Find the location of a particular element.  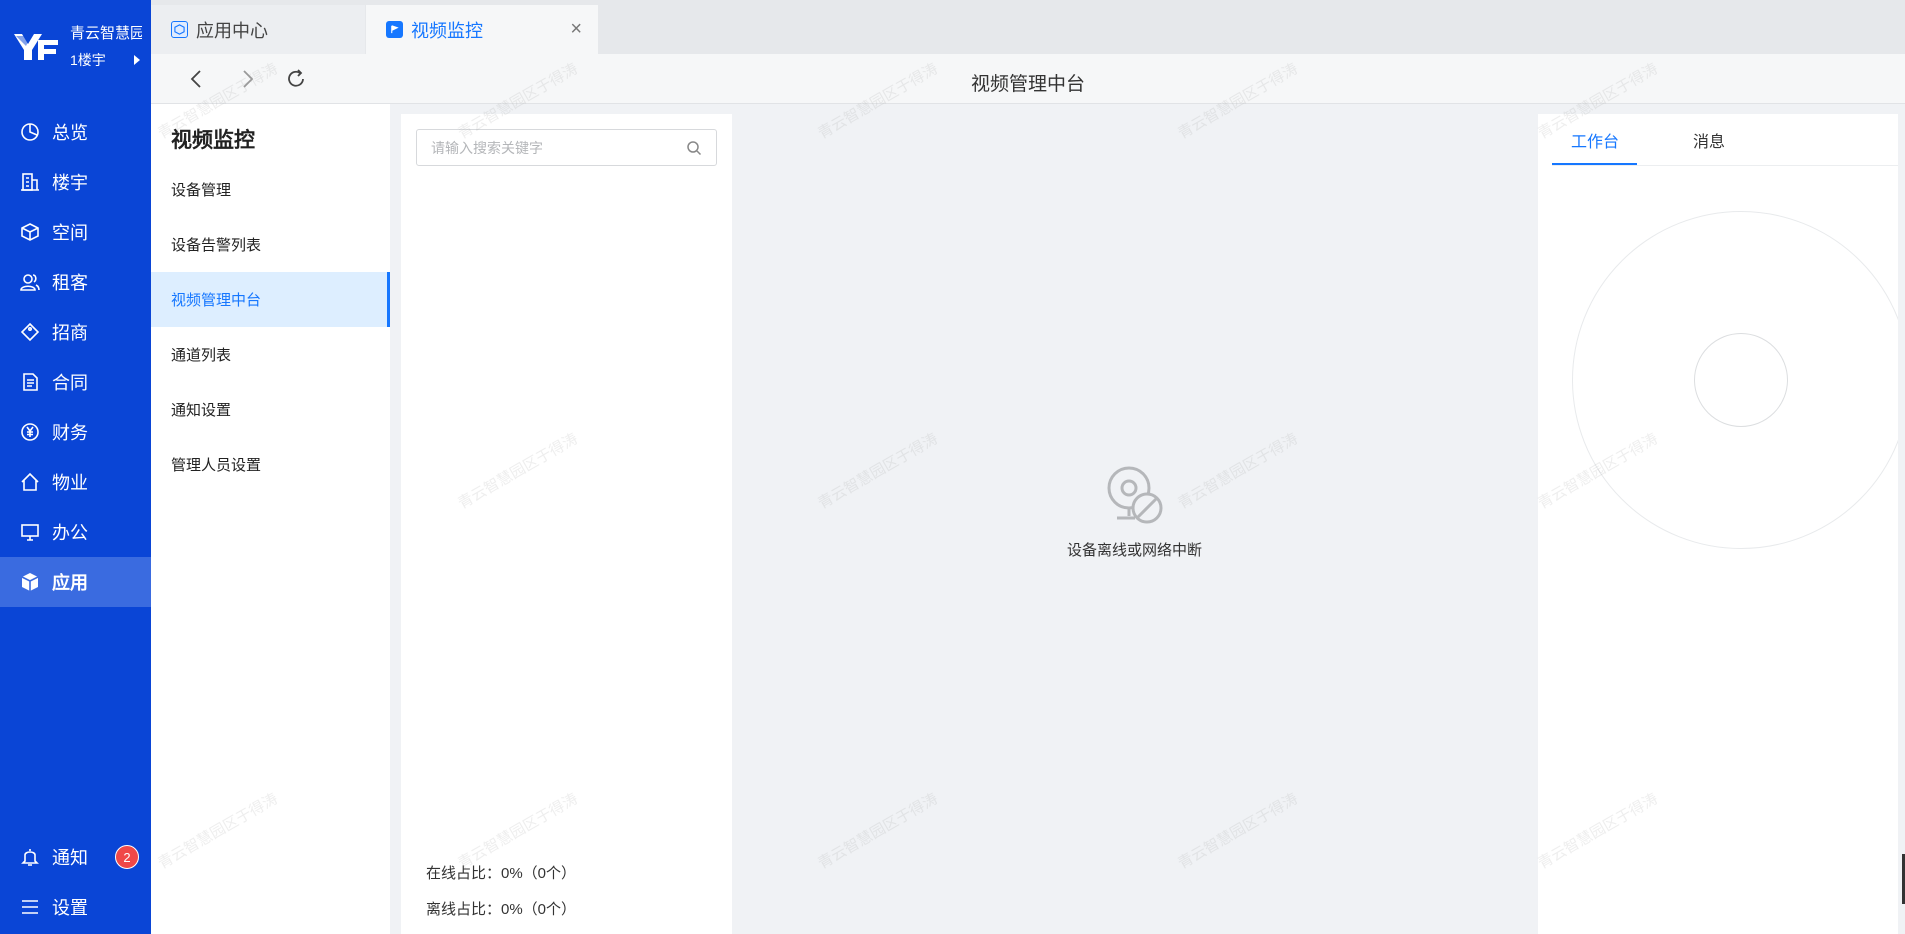

search-input is located at coordinates (556, 147).